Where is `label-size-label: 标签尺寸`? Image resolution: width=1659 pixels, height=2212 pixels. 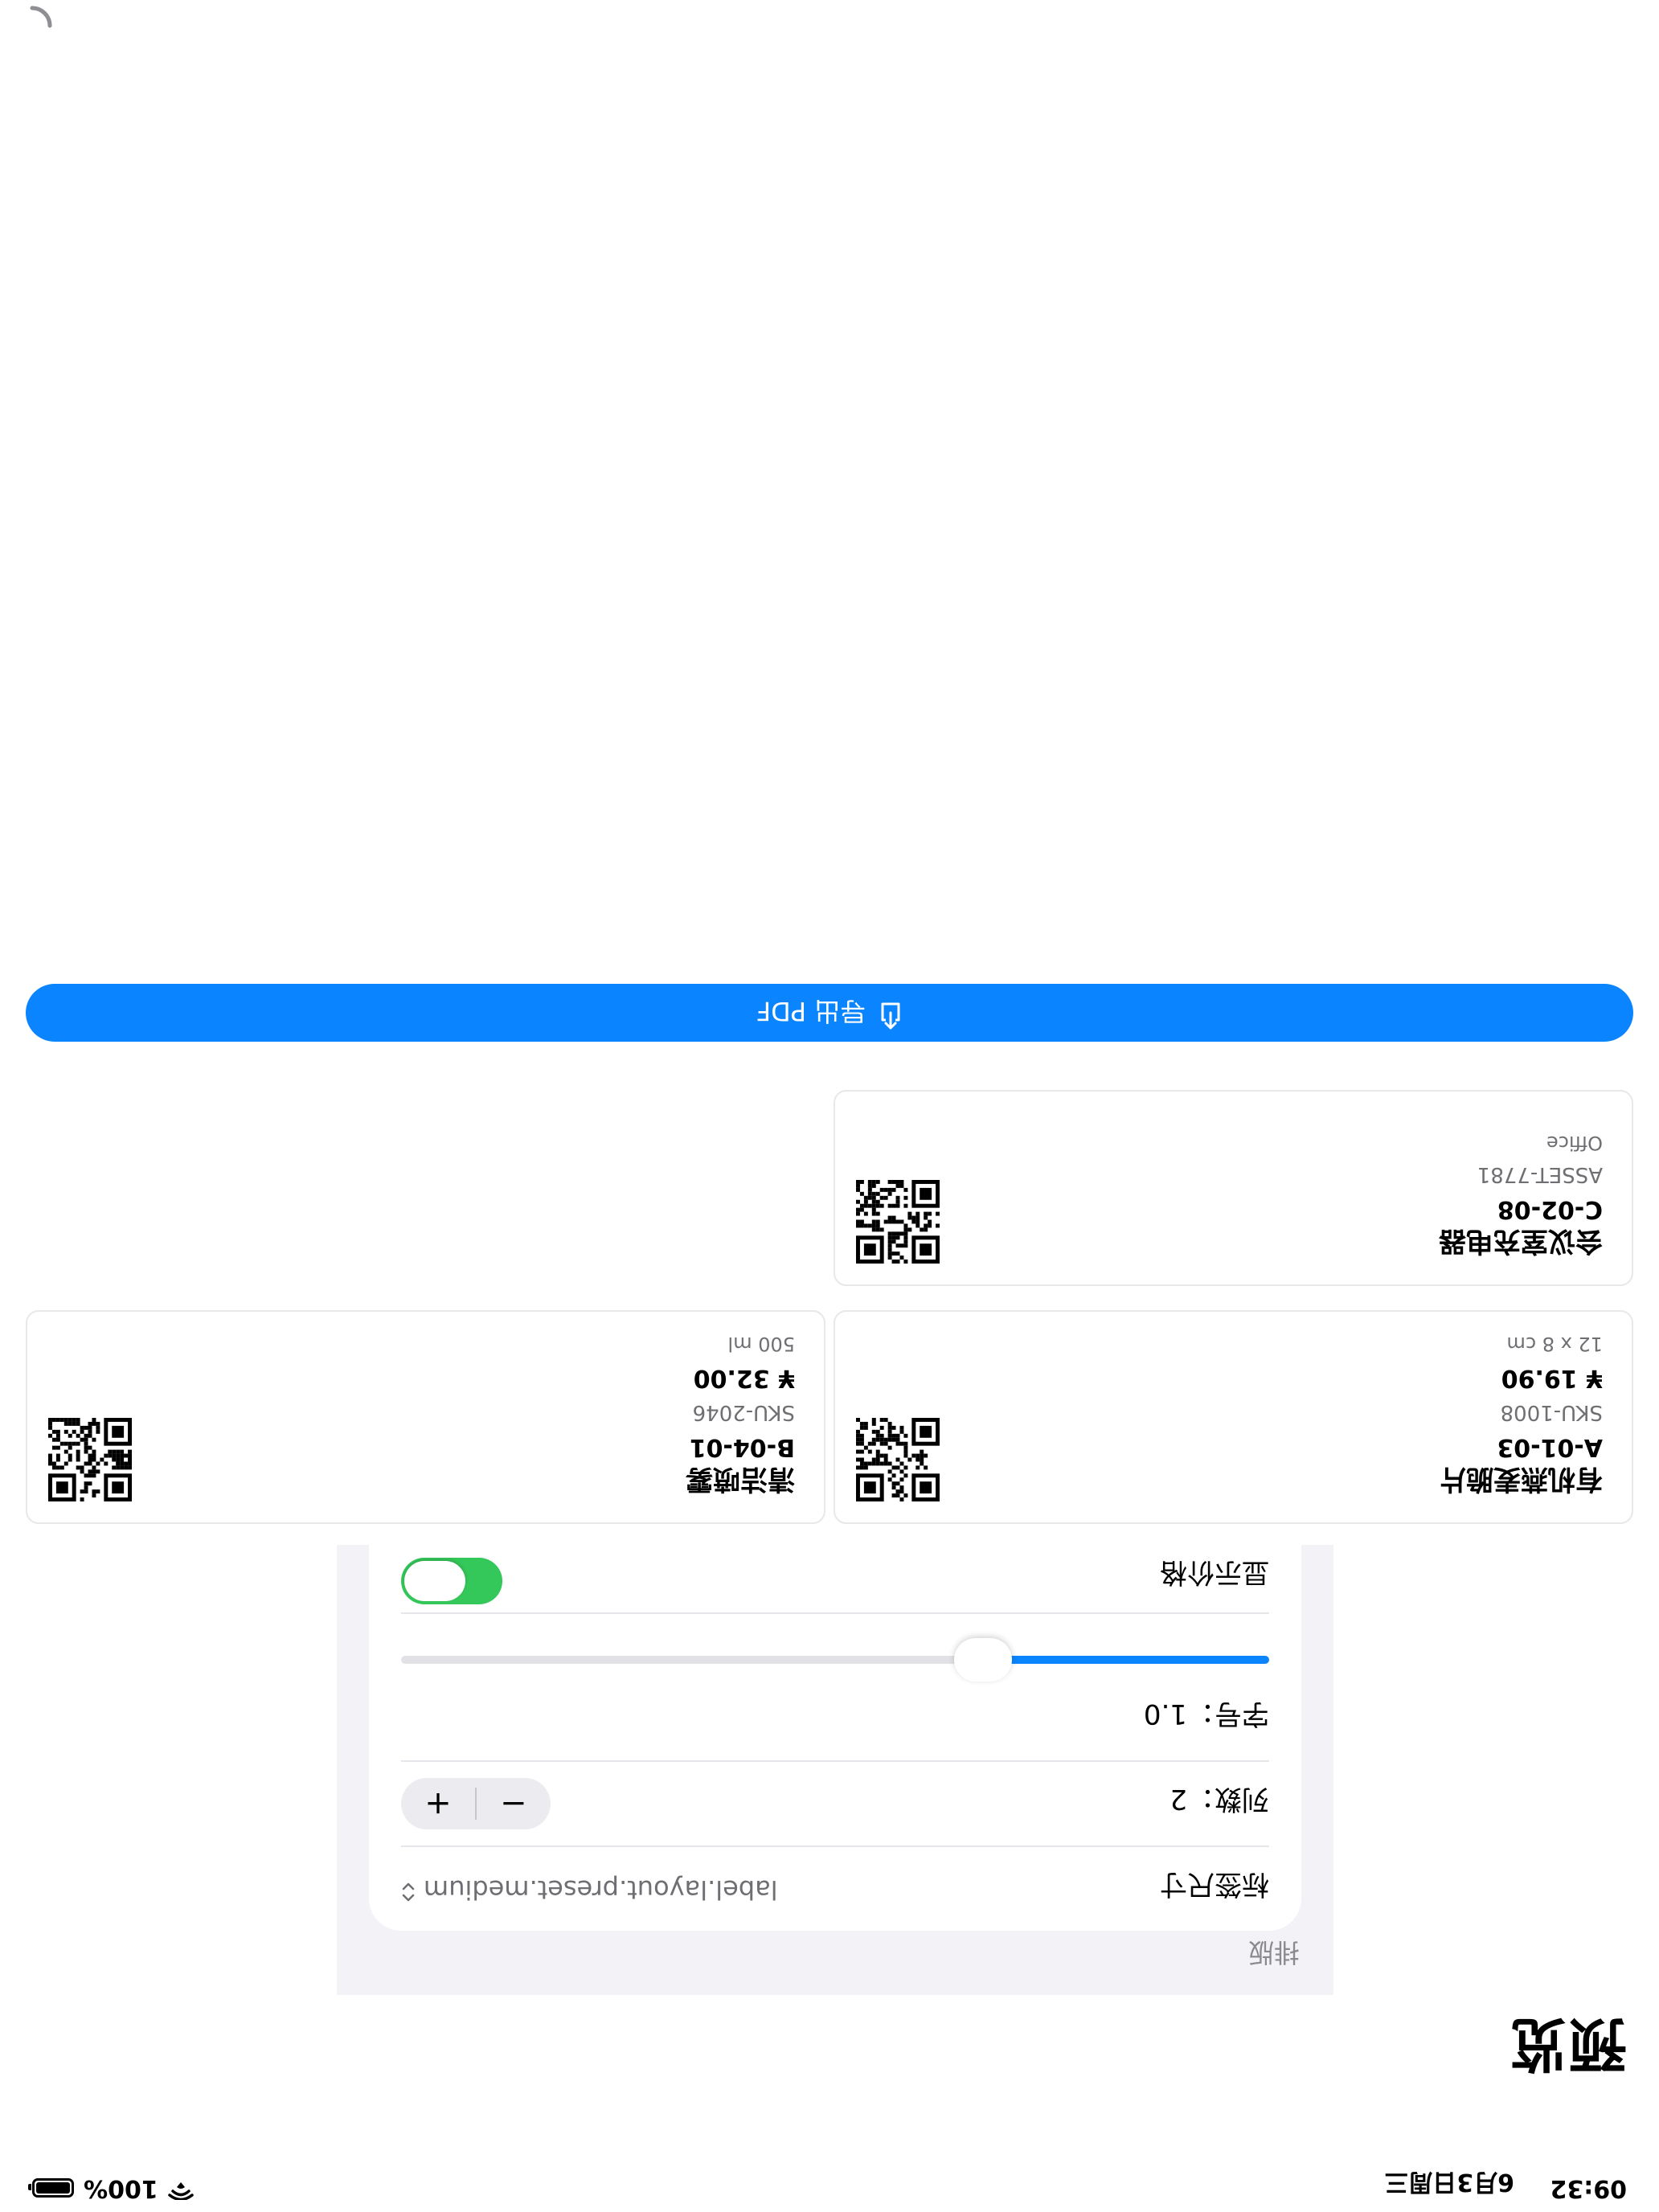 label-size-label: 标签尺寸 is located at coordinates (1214, 1884).